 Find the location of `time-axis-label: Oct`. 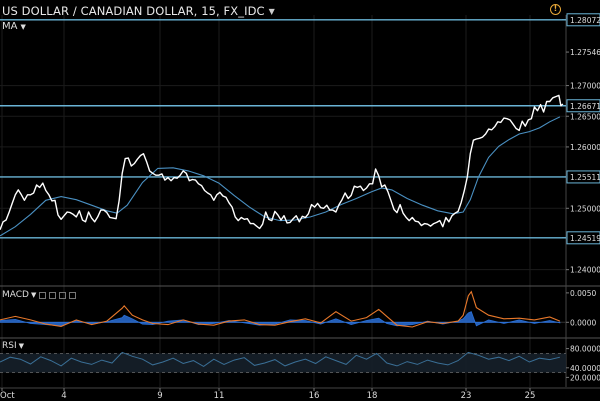

time-axis-label: Oct is located at coordinates (7, 396).